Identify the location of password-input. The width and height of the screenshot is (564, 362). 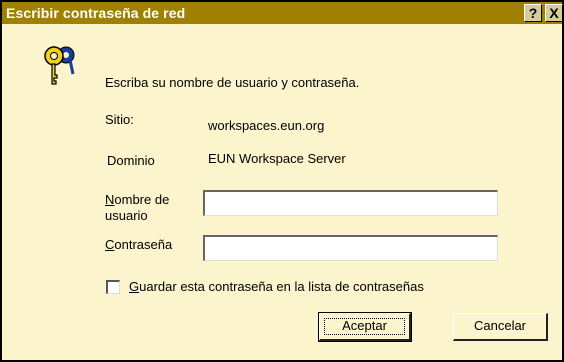
(350, 248).